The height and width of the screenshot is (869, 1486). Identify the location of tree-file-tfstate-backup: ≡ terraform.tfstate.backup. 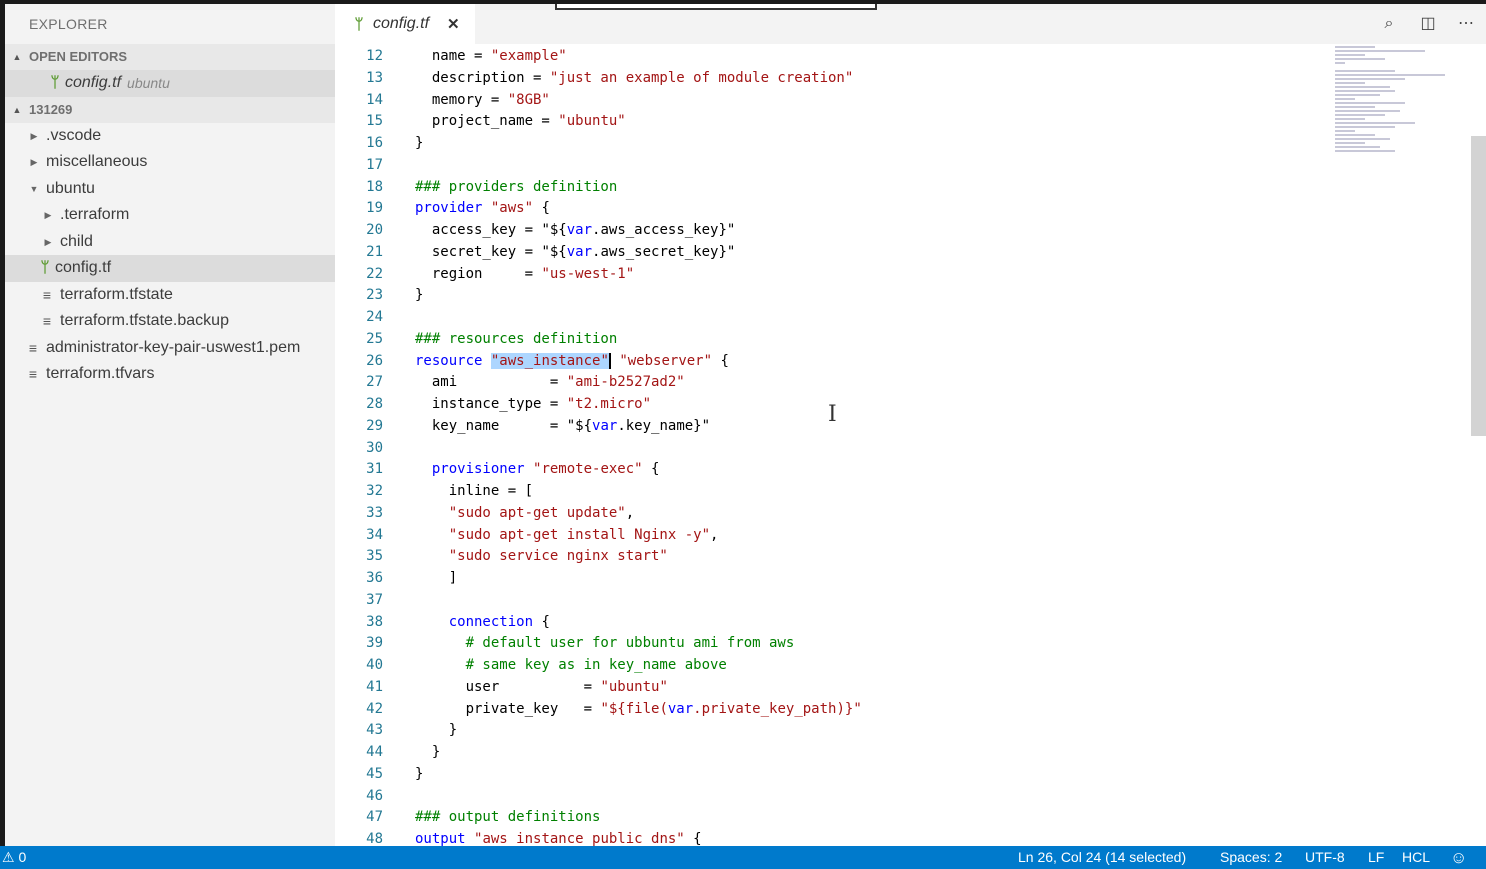
(170, 321).